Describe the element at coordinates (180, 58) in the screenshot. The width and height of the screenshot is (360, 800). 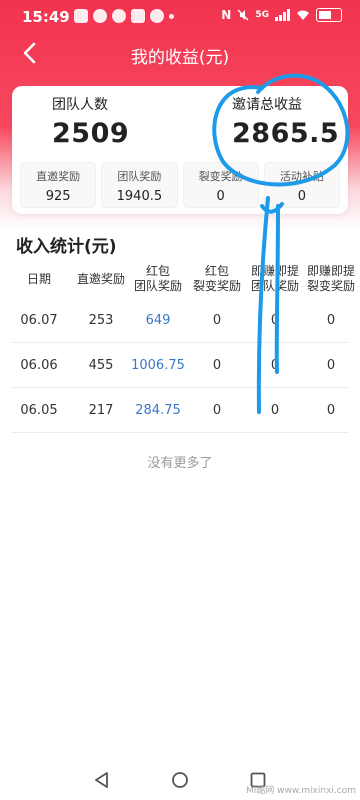
I see `page-title: 我的收益(元)` at that location.